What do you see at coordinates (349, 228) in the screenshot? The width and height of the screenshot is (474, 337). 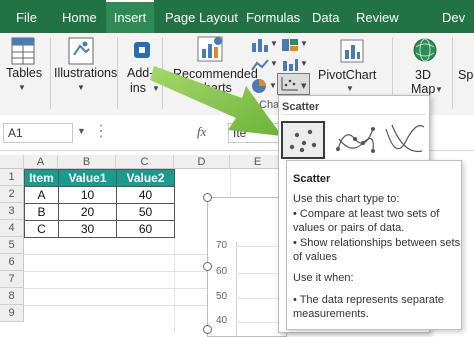 I see `tooltip-text: values or pairs of data.` at bounding box center [349, 228].